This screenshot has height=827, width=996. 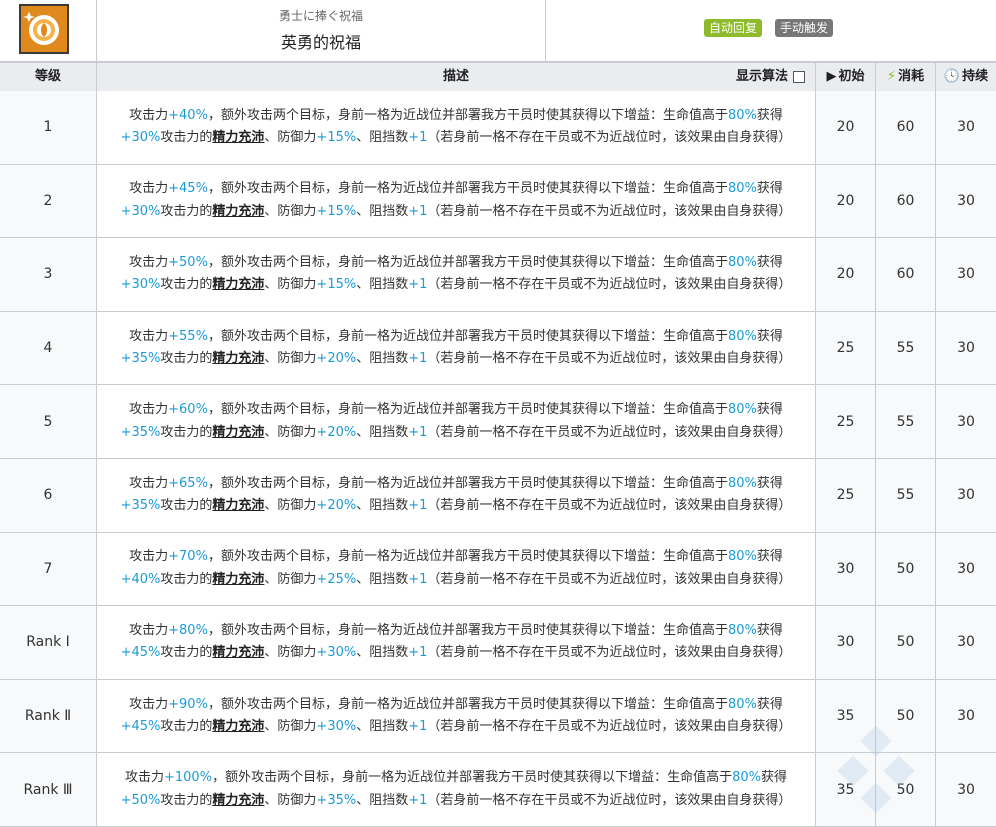 What do you see at coordinates (770, 77) in the screenshot?
I see `show-formula-toggle: 显示算法` at bounding box center [770, 77].